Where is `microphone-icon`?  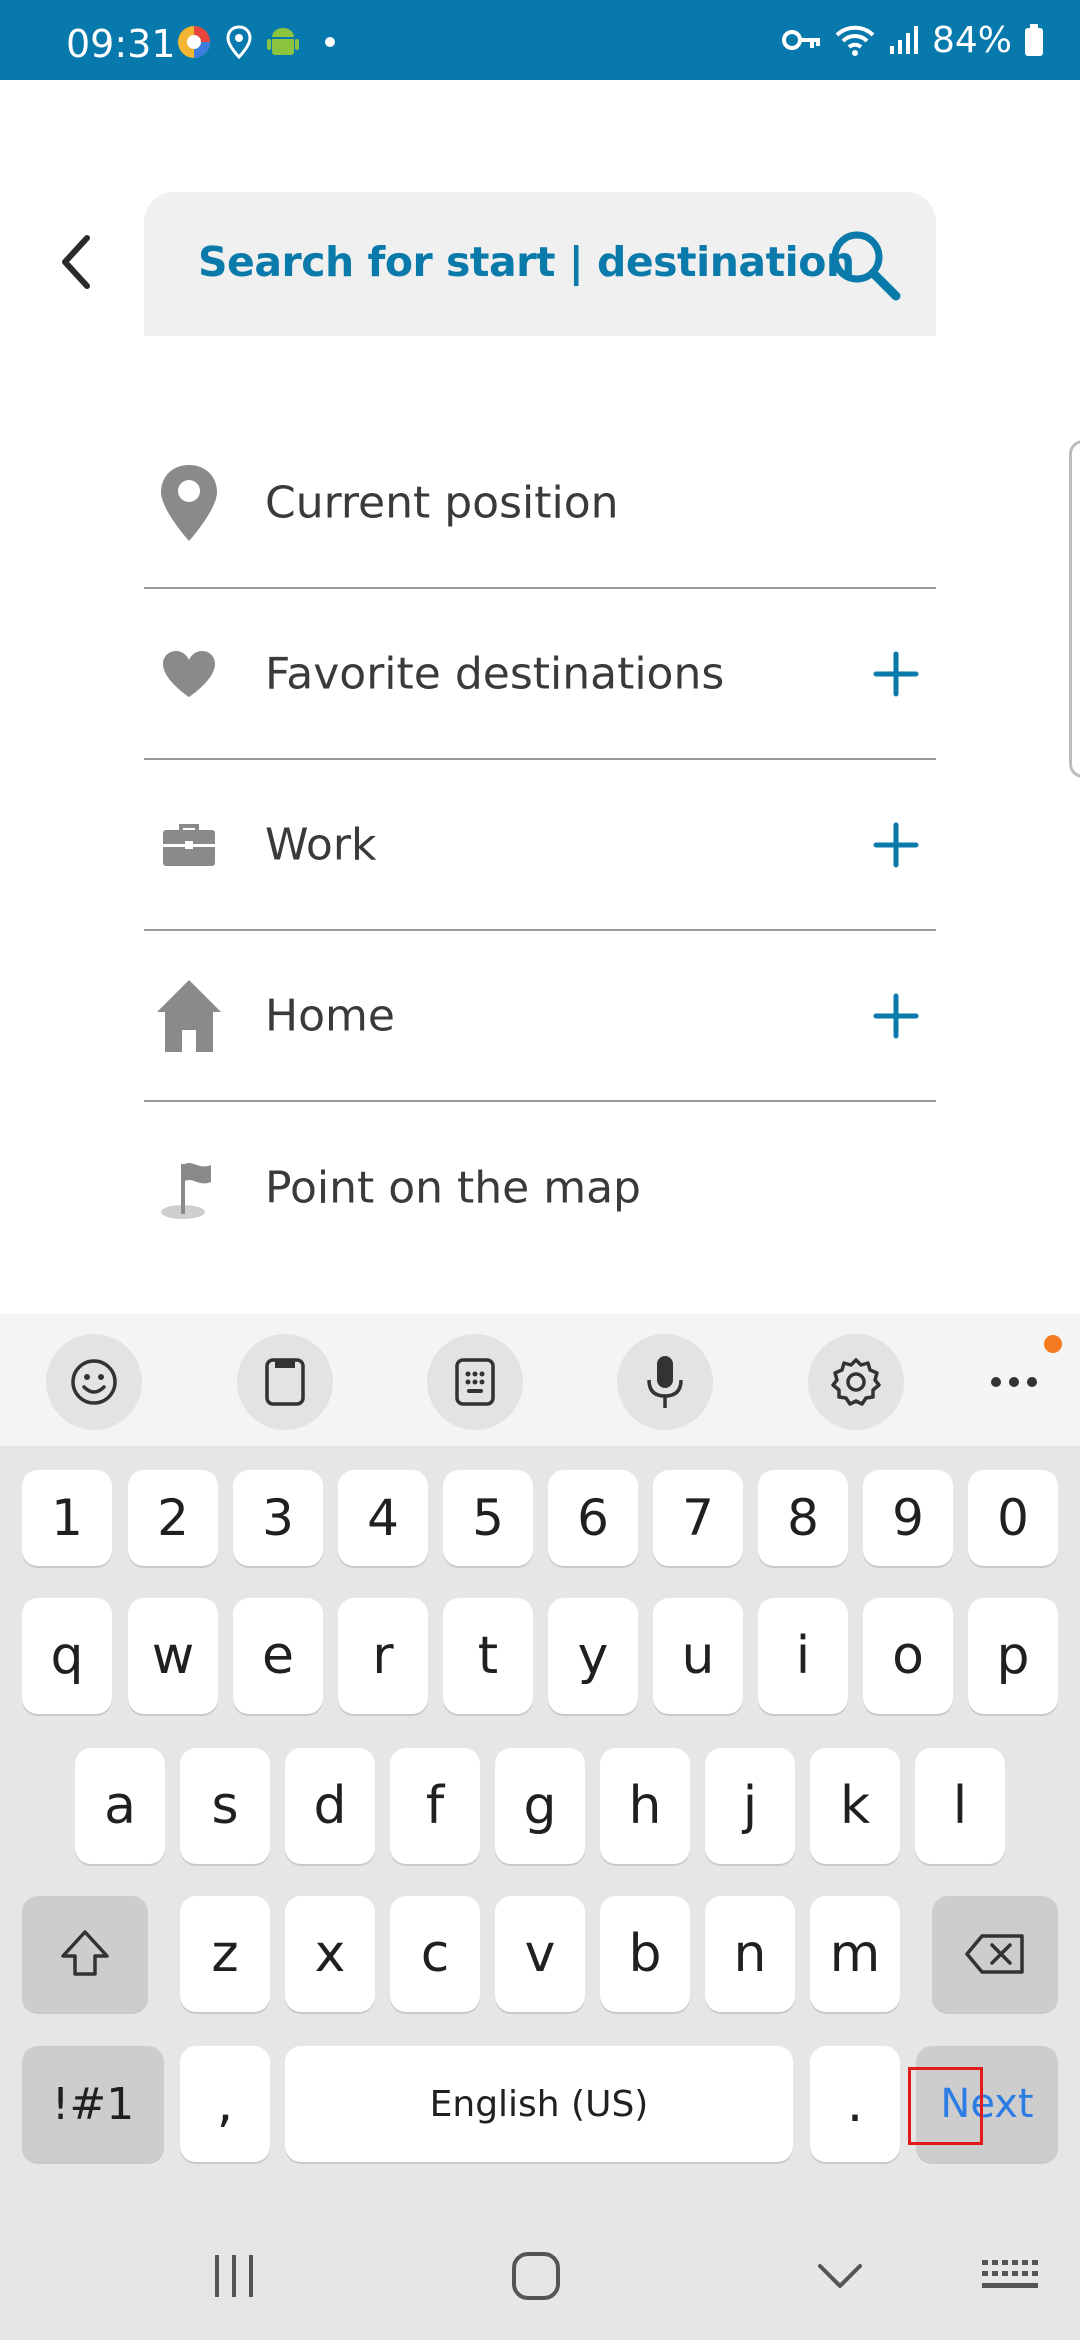
microphone-icon is located at coordinates (665, 1382).